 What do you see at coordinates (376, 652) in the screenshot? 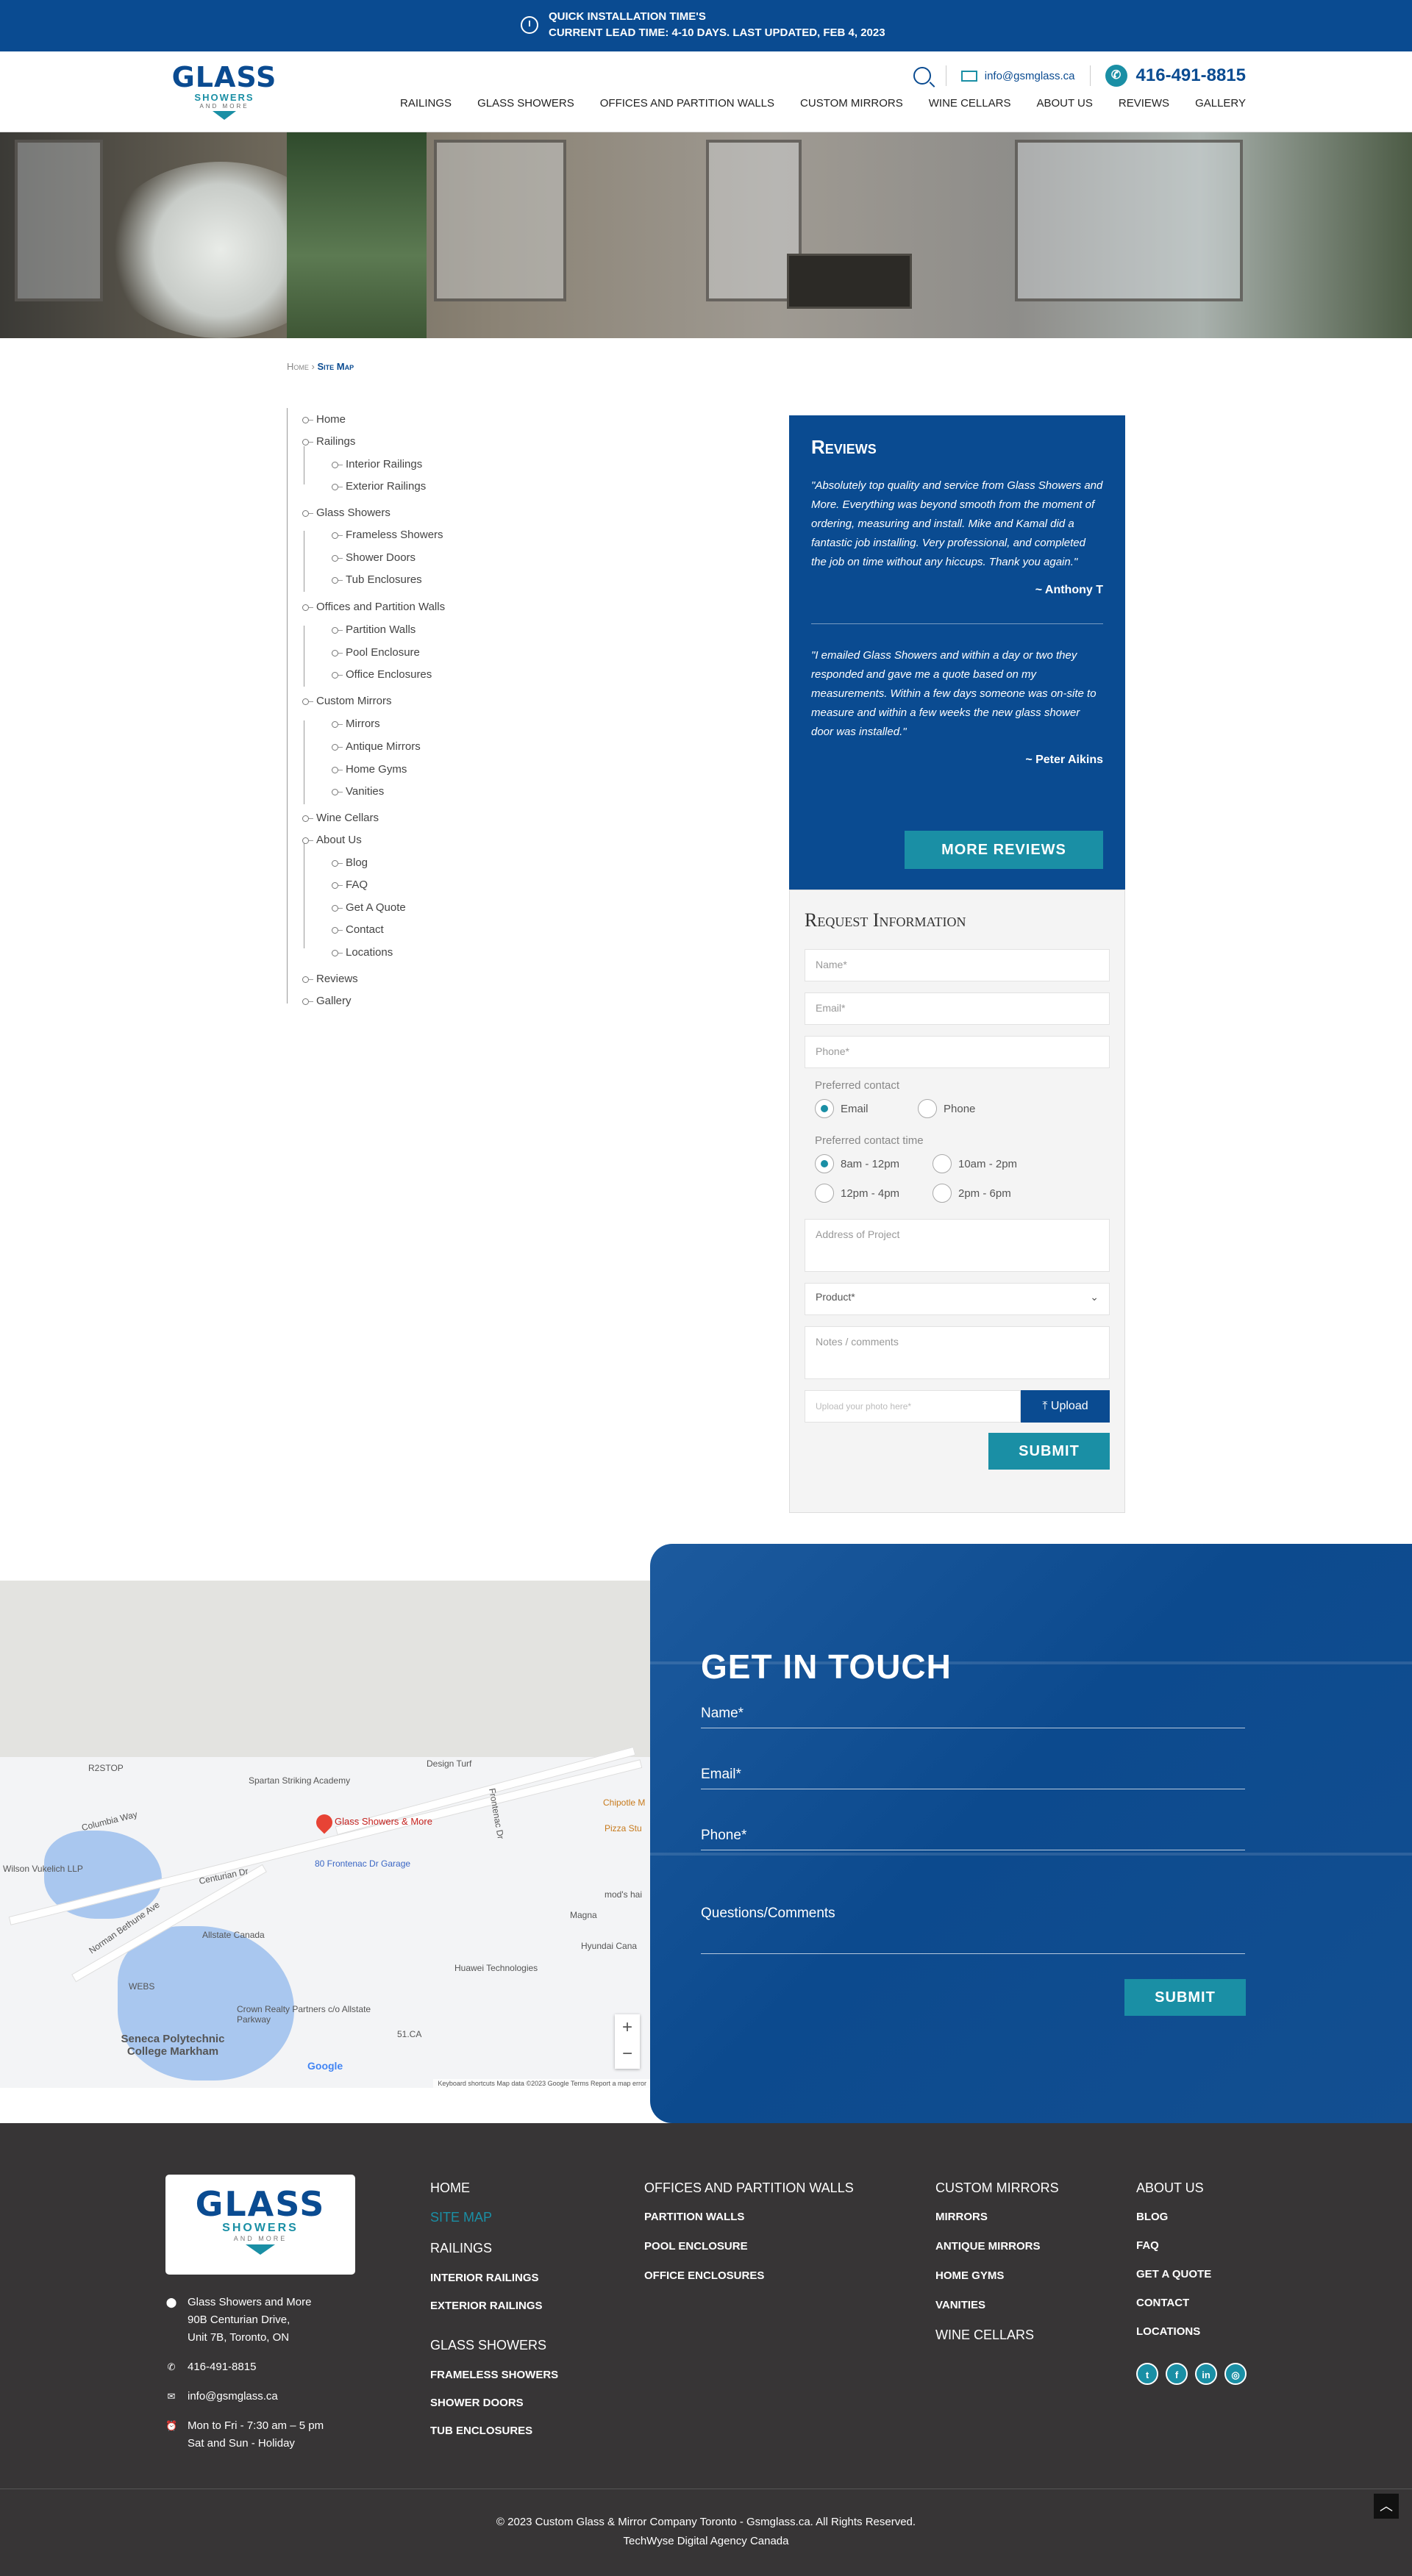
I see `sitemap-link-pool-enclosure: Pool Enclosure` at bounding box center [376, 652].